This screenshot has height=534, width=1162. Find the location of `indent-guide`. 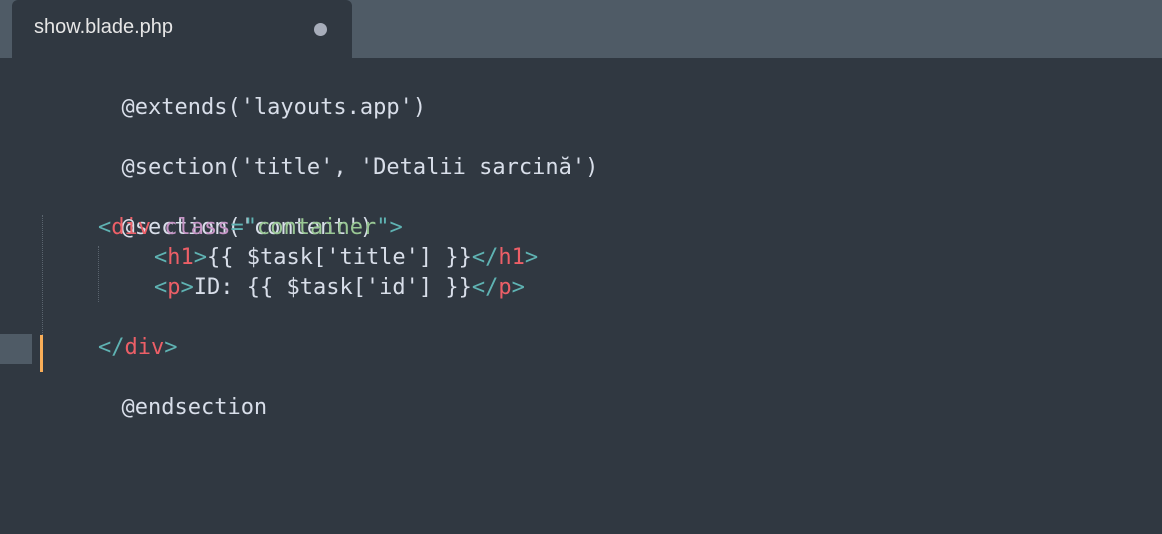

indent-guide is located at coordinates (98, 274).